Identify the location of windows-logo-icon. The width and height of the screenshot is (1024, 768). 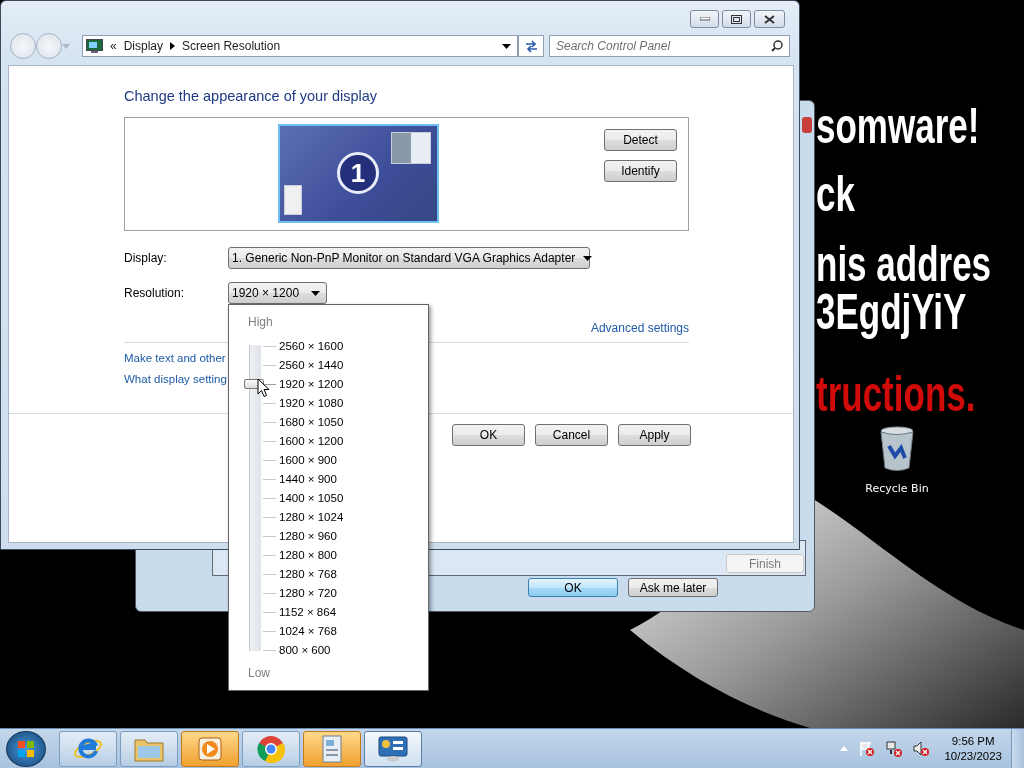
(26, 748).